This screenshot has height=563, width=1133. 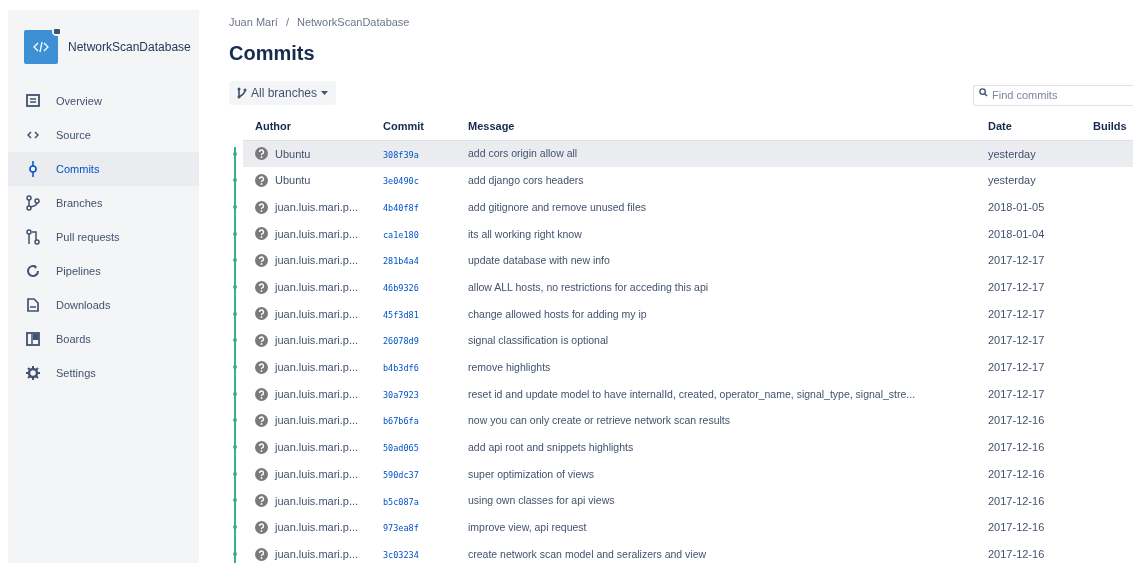 What do you see at coordinates (401, 288) in the screenshot?
I see `commit-hash-link: 46b9326` at bounding box center [401, 288].